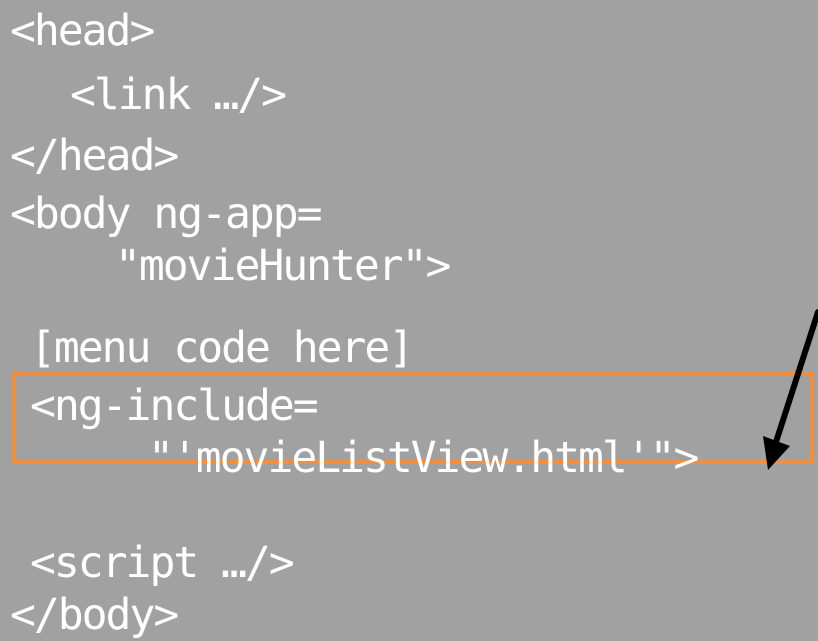 The height and width of the screenshot is (641, 818). I want to click on code-line-app-name: "movieHunter">, so click(283, 266).